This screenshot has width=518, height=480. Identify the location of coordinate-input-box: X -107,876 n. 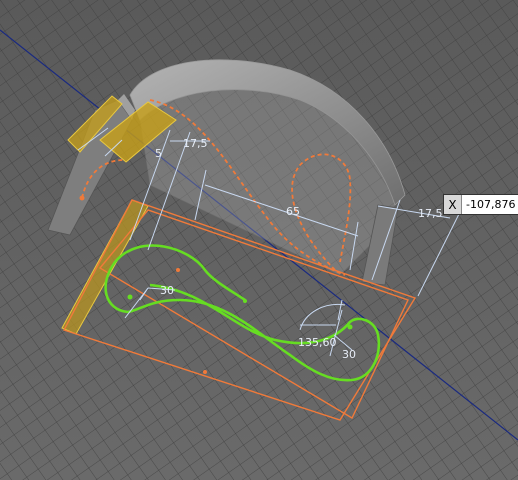
(481, 204).